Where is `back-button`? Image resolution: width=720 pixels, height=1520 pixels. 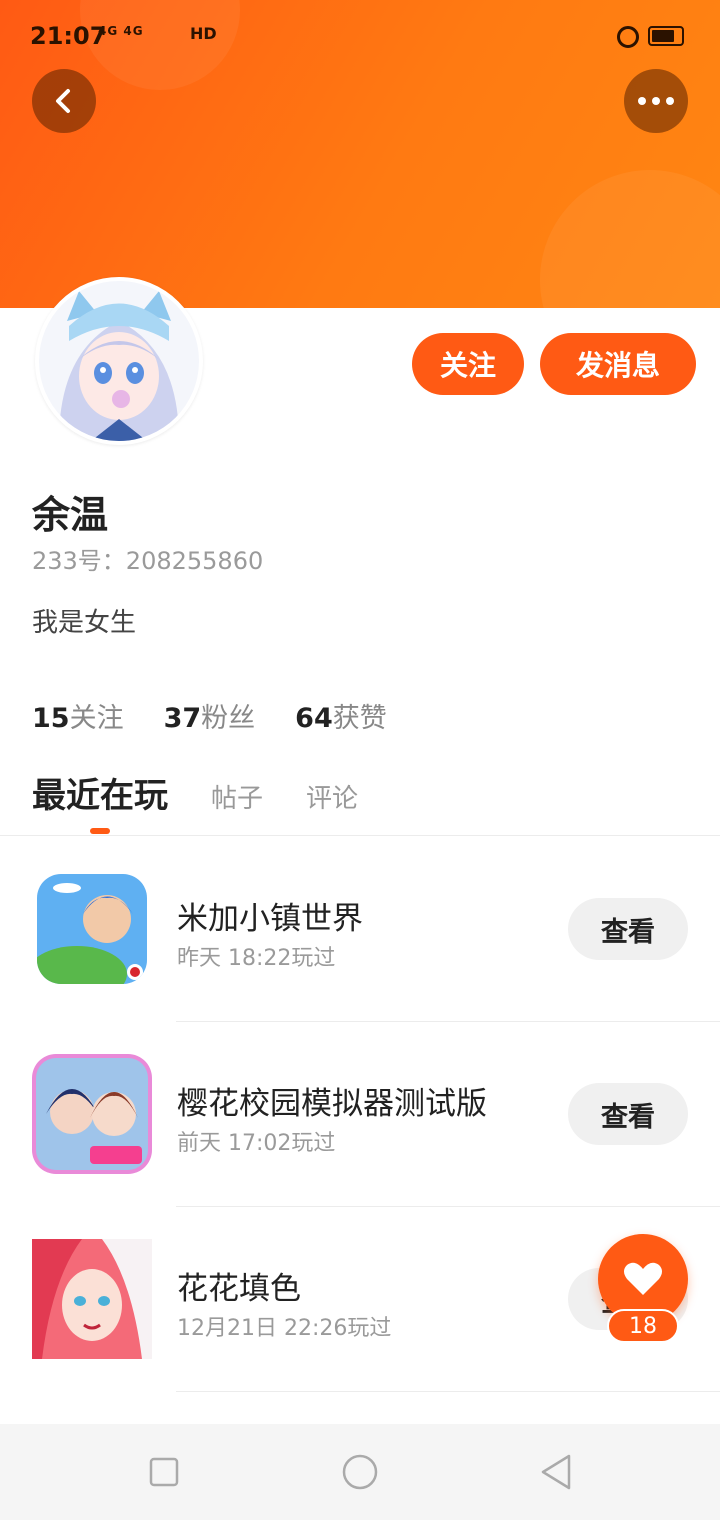 back-button is located at coordinates (64, 101).